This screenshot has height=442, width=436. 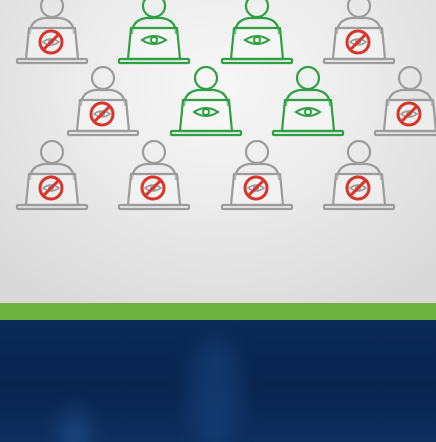 I want to click on green-accent-stripe, so click(x=218, y=311).